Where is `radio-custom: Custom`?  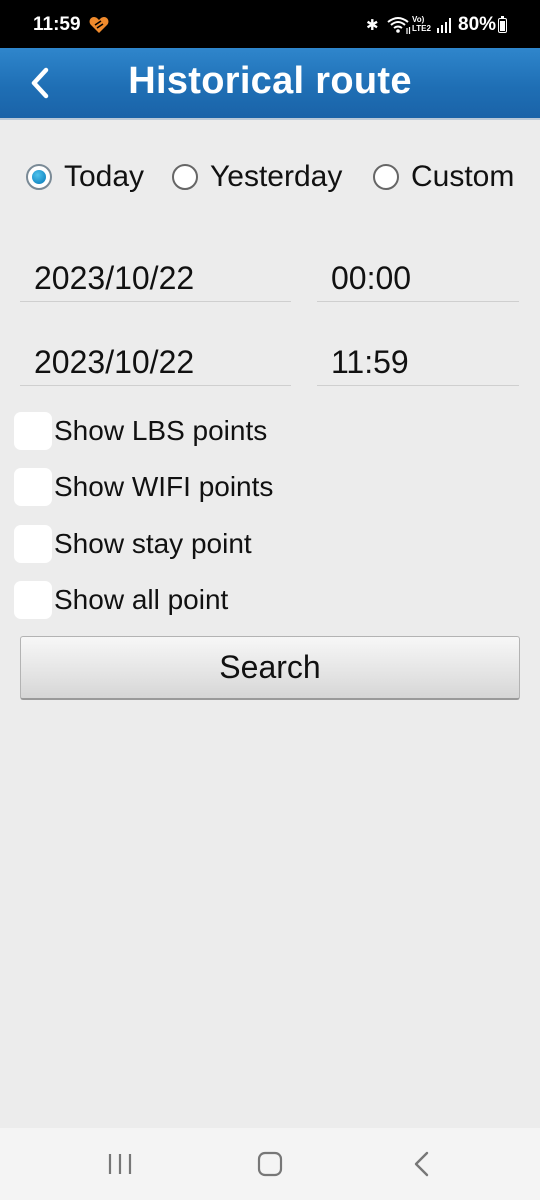
radio-custom: Custom is located at coordinates (443, 177).